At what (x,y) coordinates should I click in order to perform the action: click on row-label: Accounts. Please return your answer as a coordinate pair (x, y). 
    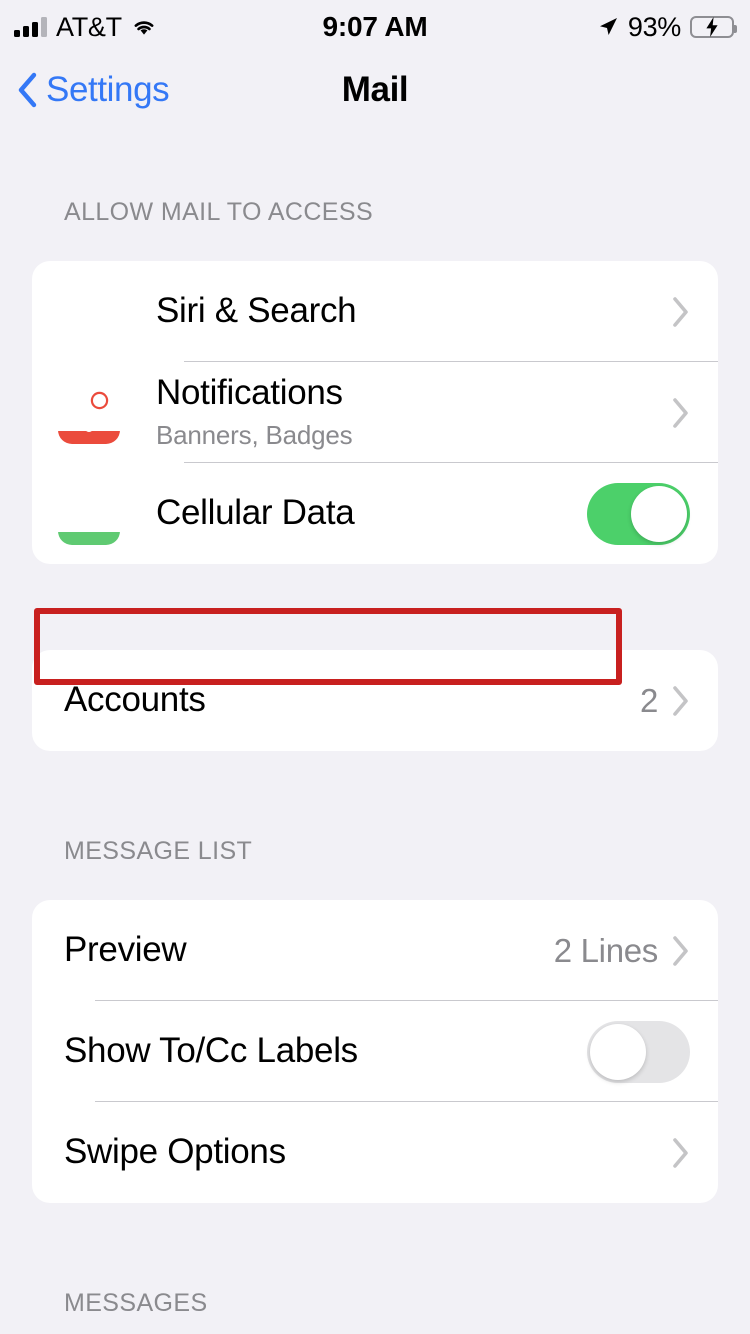
    Looking at the image, I should click on (135, 700).